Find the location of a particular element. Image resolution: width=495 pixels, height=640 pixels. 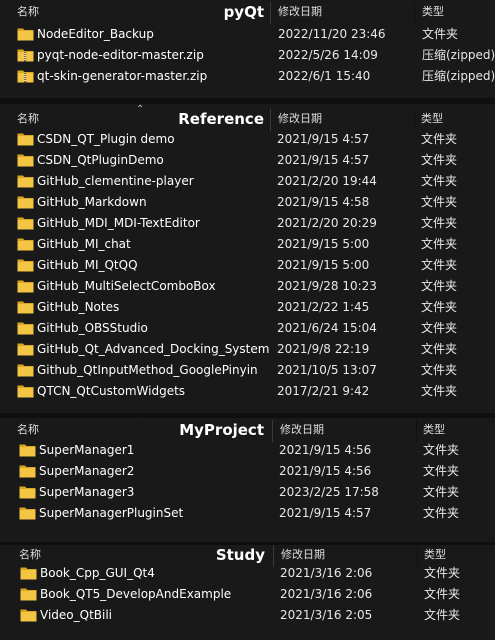

item-modified-date: 2022/11/20 23:46 is located at coordinates (332, 34).